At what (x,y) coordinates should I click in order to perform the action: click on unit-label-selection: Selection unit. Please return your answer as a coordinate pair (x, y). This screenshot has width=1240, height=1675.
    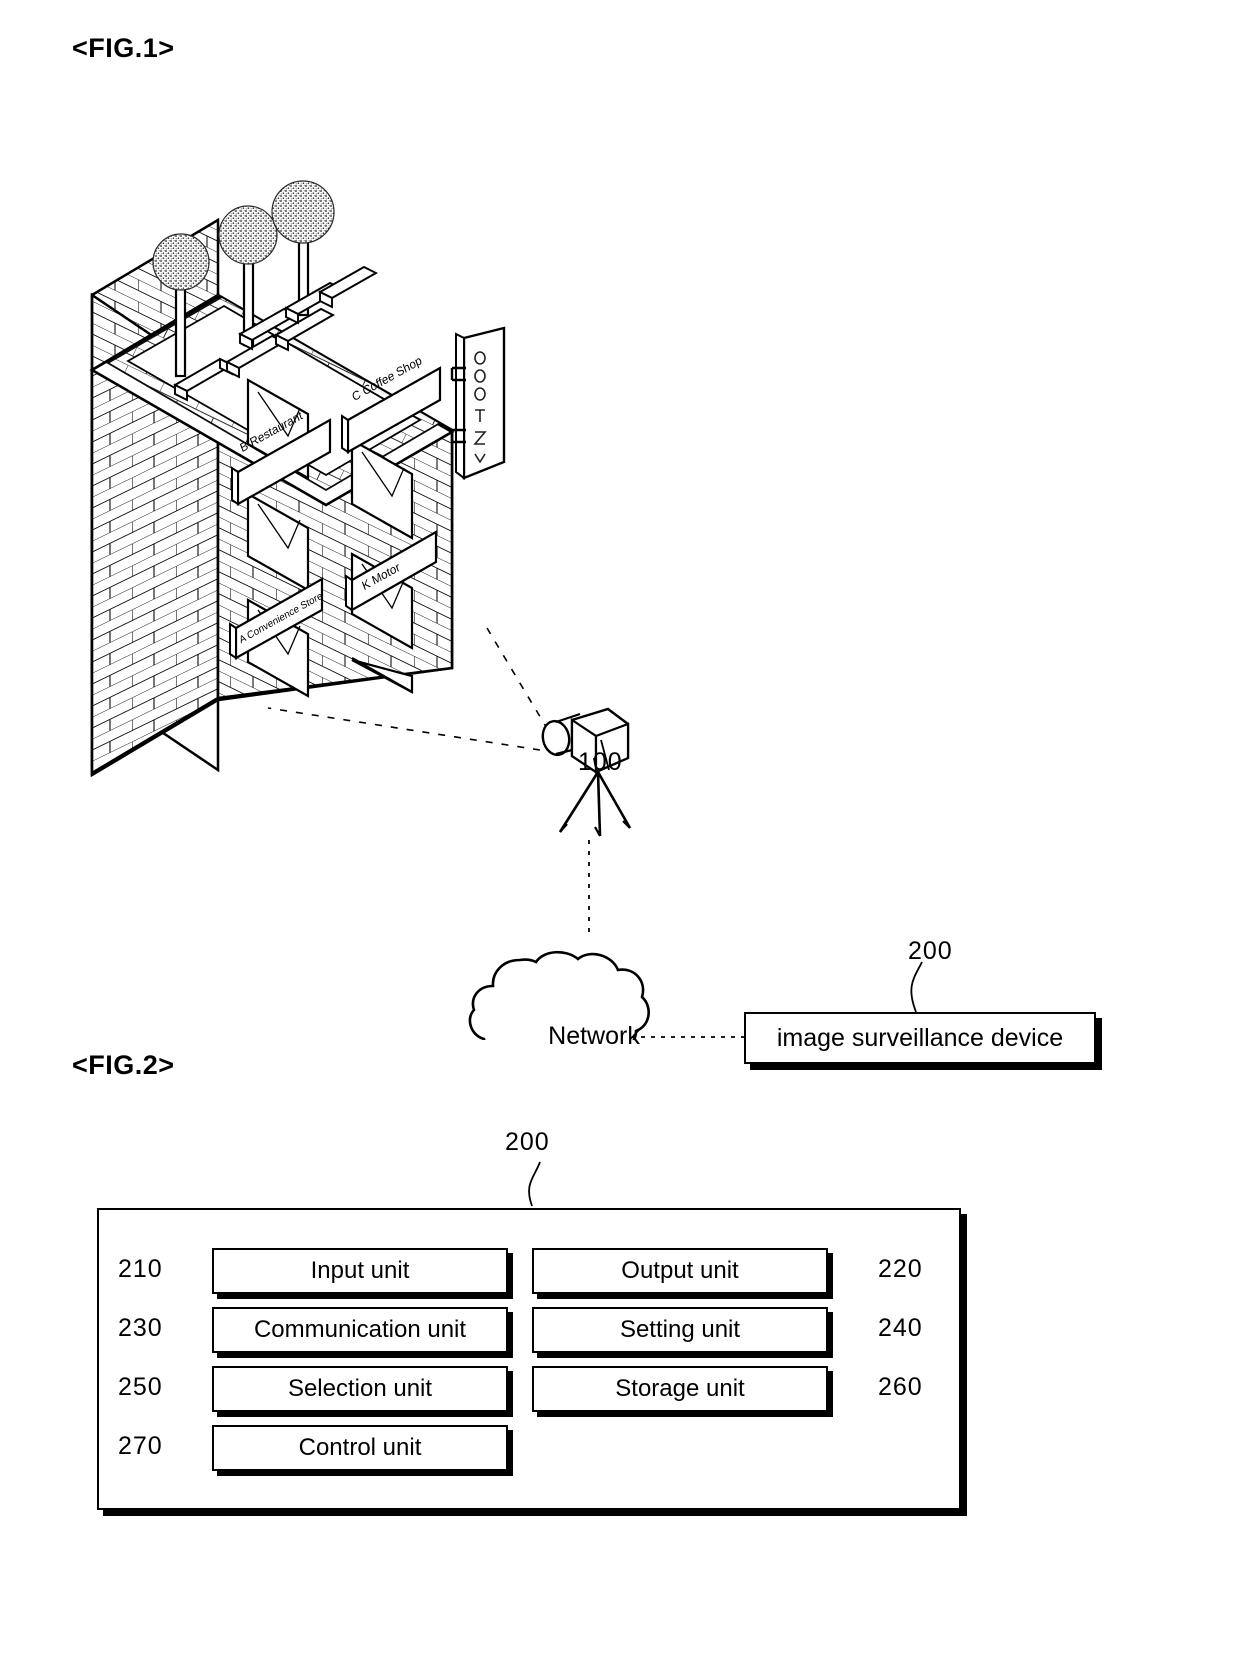
    Looking at the image, I should click on (360, 1388).